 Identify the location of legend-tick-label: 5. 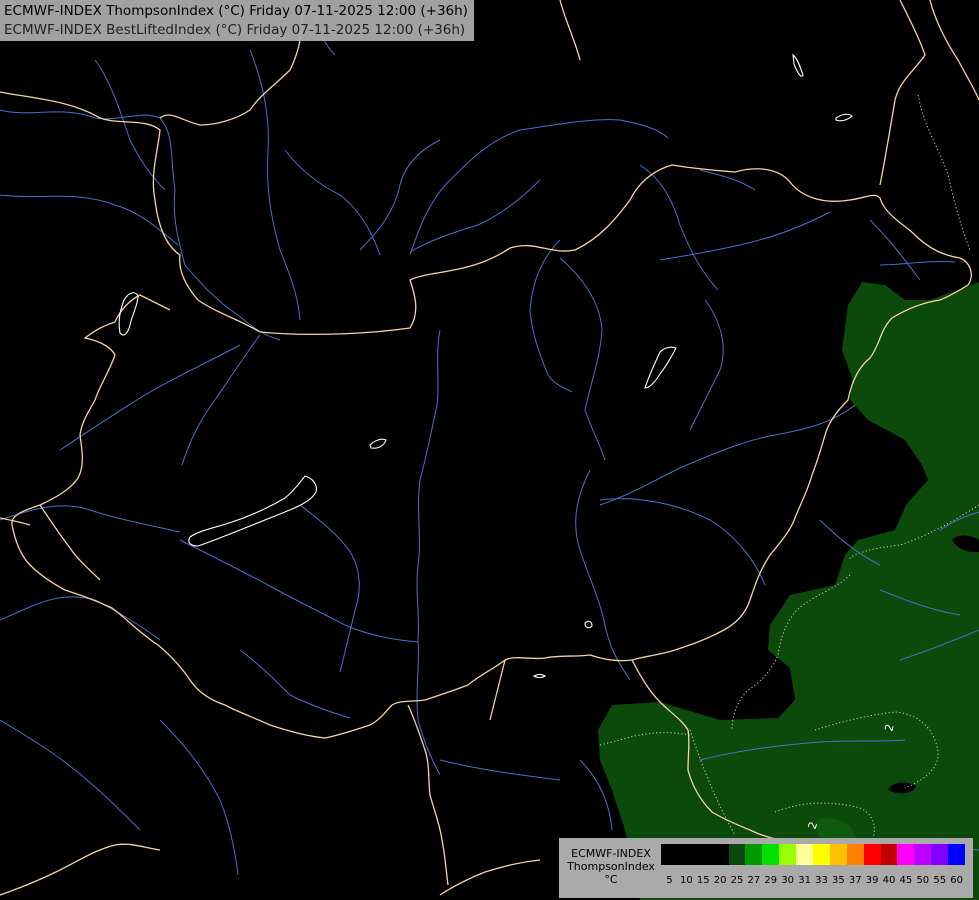
(669, 880).